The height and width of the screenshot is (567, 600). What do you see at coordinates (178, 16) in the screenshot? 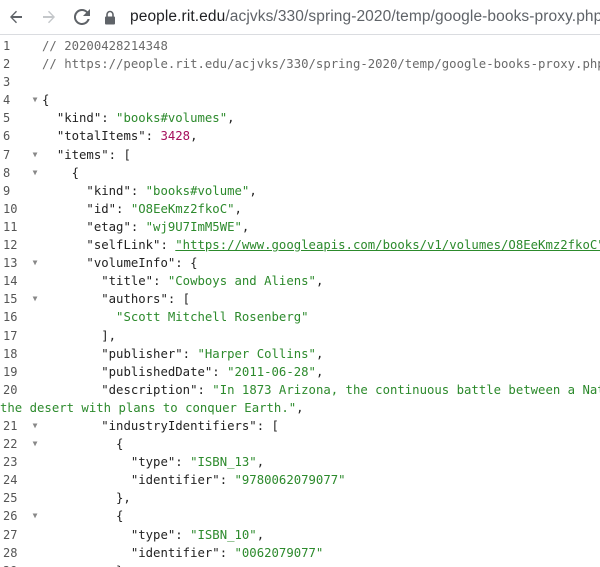
I see `url-host: people.rit.edu` at bounding box center [178, 16].